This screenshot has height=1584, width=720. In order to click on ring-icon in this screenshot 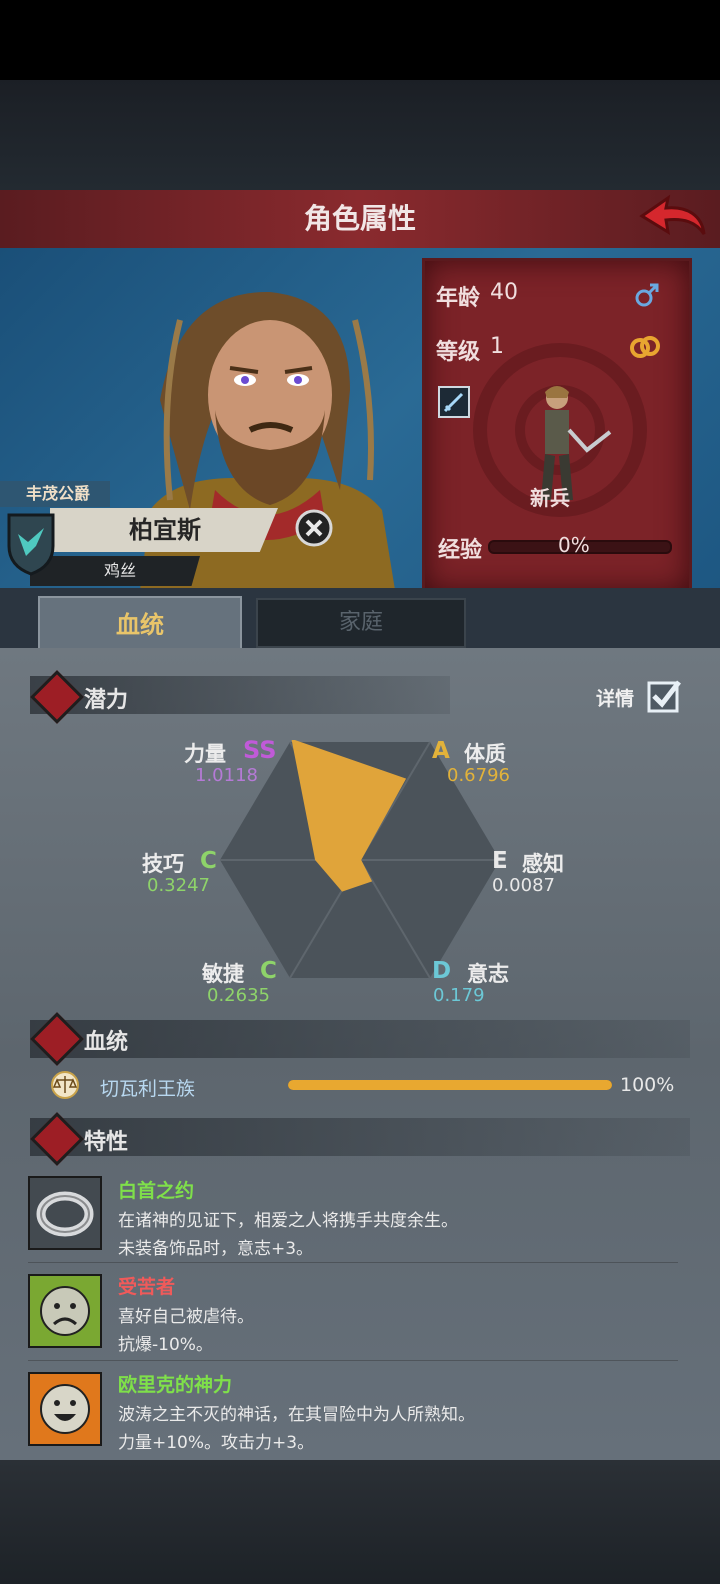, I will do `click(65, 1213)`.